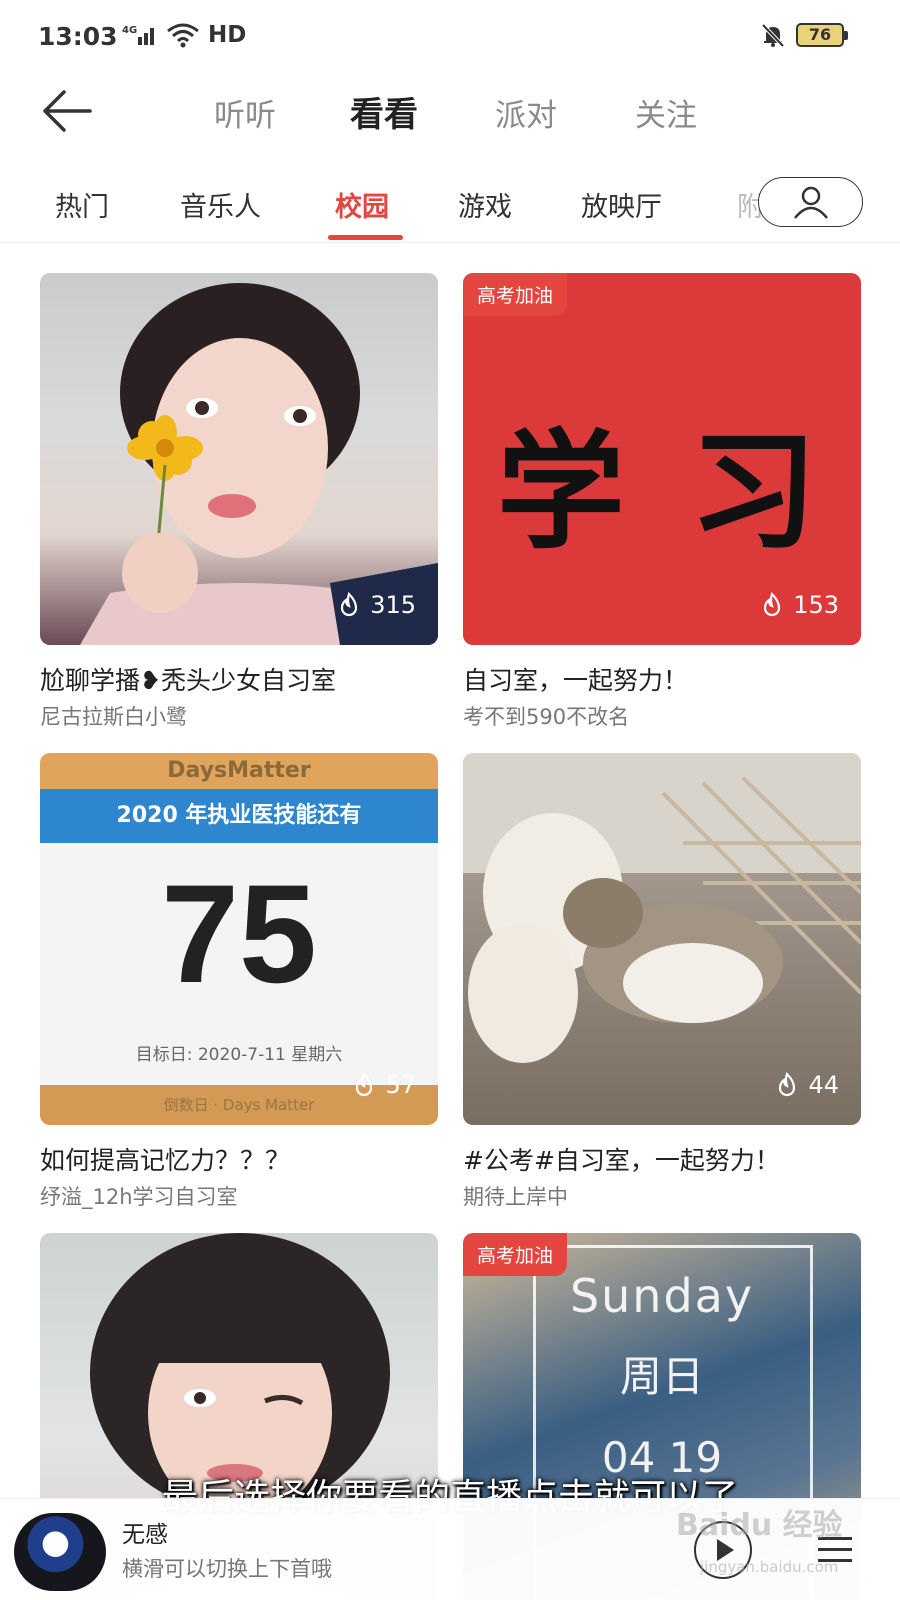  Describe the element at coordinates (773, 35) in the screenshot. I see `mute-bell-icon` at that location.